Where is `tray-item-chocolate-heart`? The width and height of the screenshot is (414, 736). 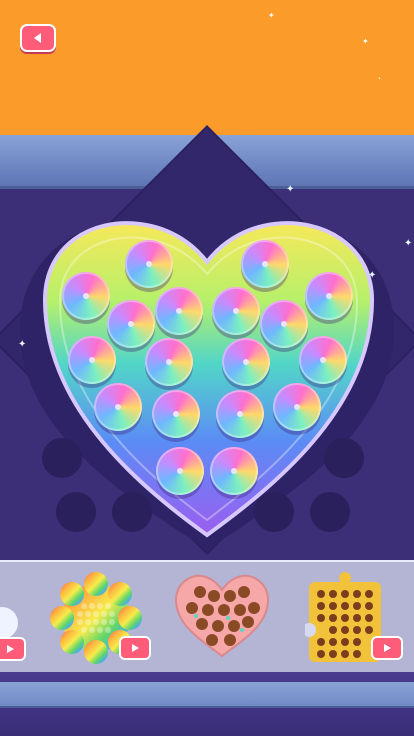 tray-item-chocolate-heart is located at coordinates (222, 617).